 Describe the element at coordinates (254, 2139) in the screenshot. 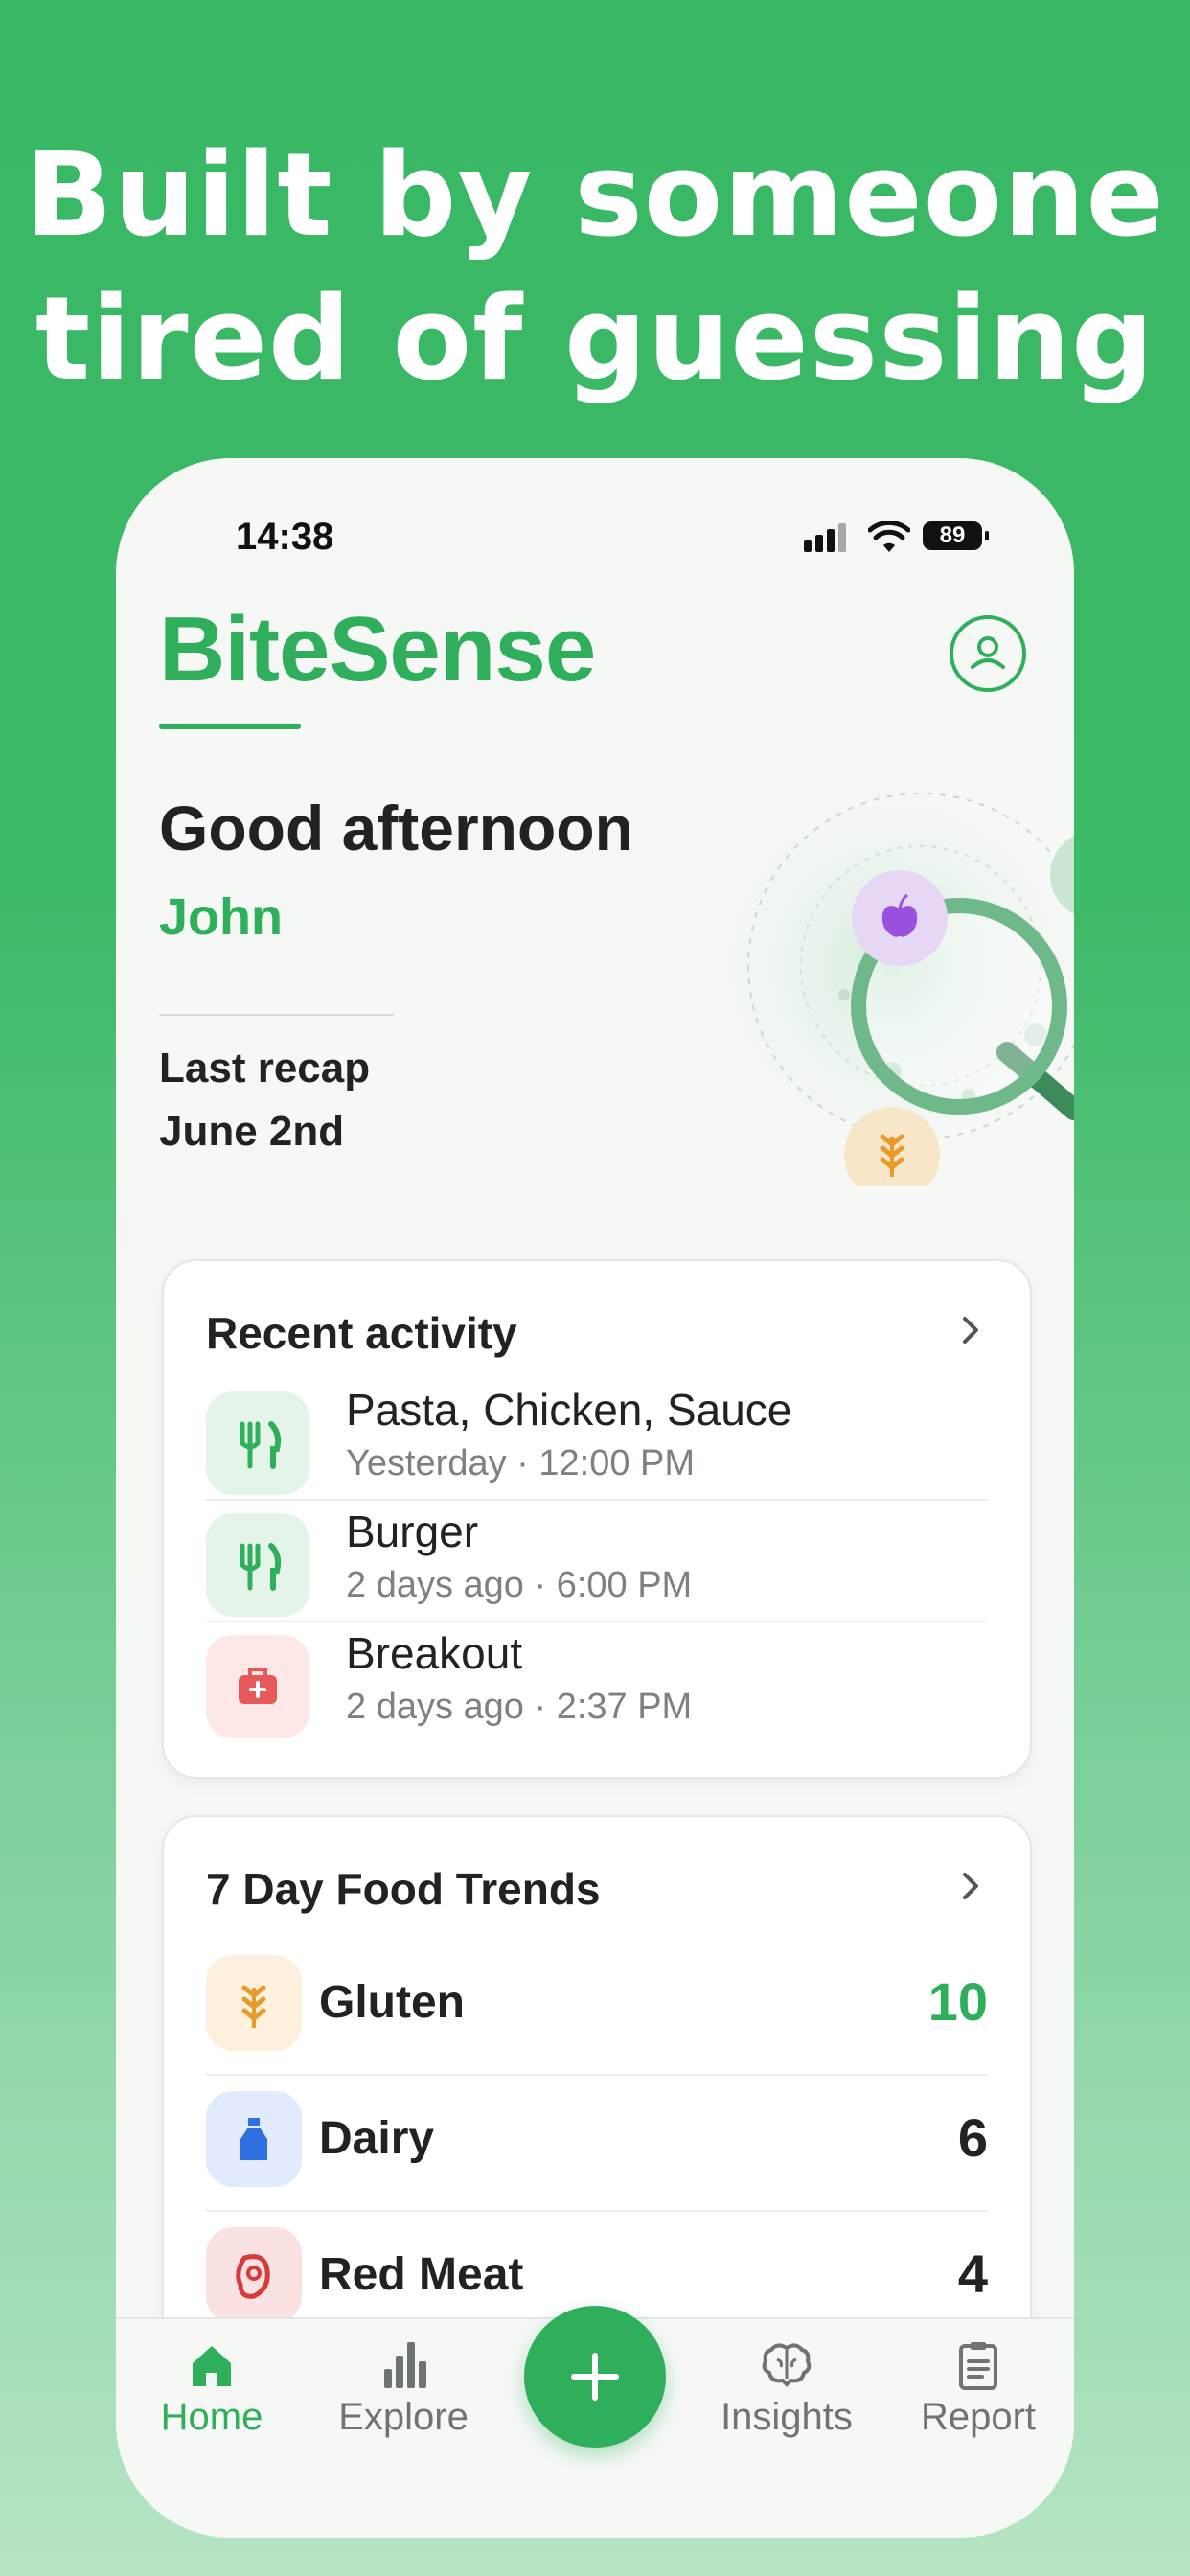

I see `milk-bottle-icon` at that location.